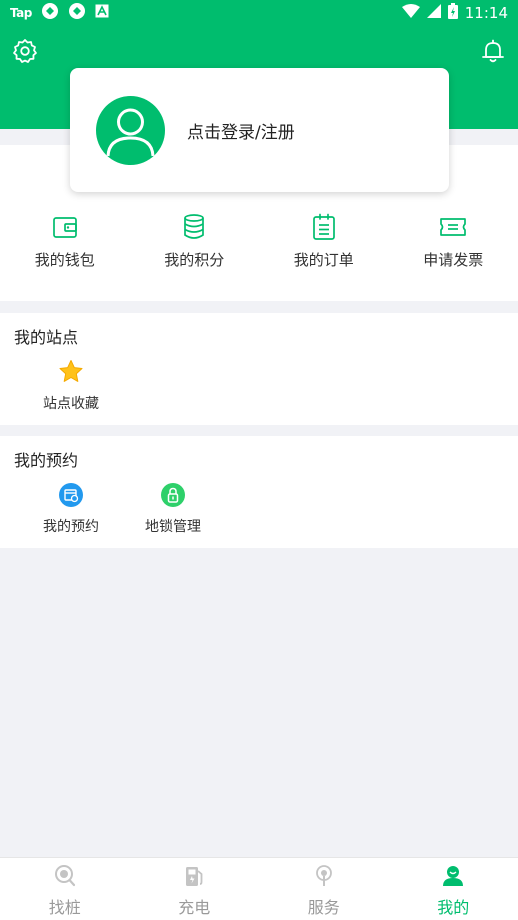 The image size is (518, 920). I want to click on quick-action-label: 我的积分, so click(194, 260).